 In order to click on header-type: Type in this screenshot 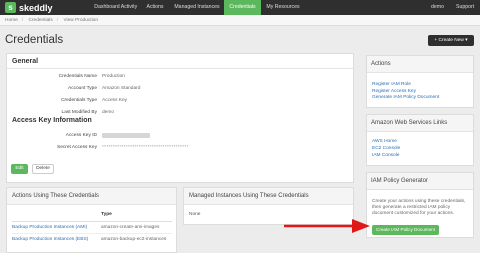, I will do `click(106, 214)`.